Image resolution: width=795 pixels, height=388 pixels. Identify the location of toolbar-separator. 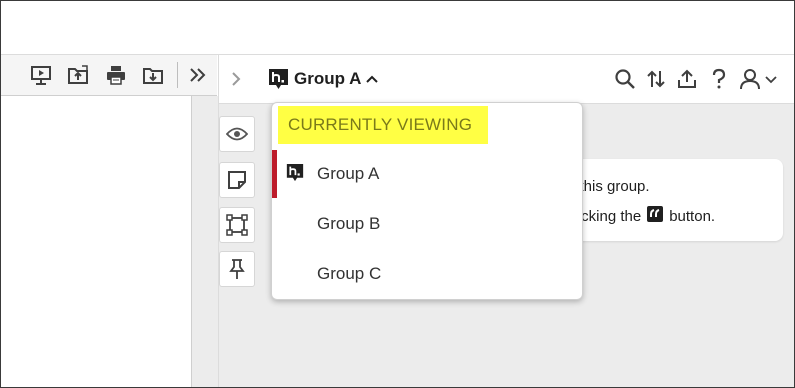
(177, 75).